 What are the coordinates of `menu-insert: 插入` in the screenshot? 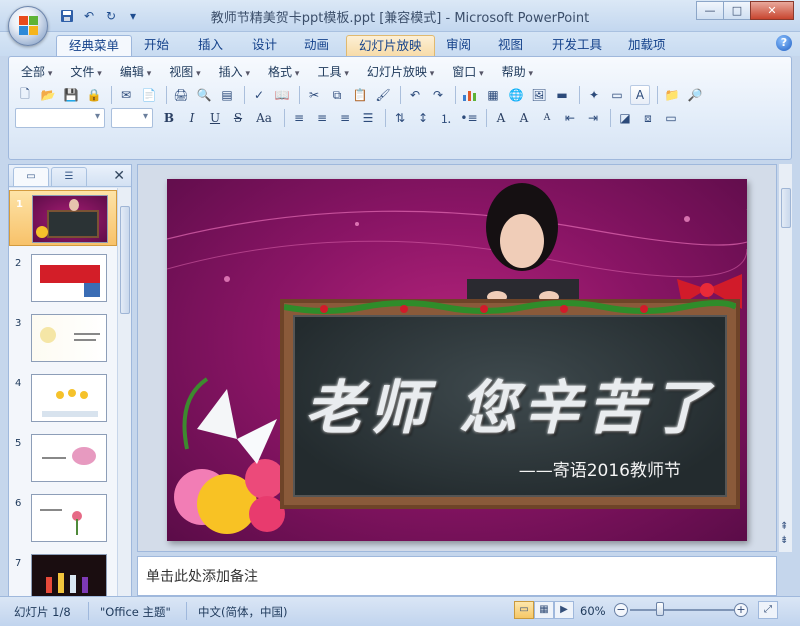 It's located at (234, 72).